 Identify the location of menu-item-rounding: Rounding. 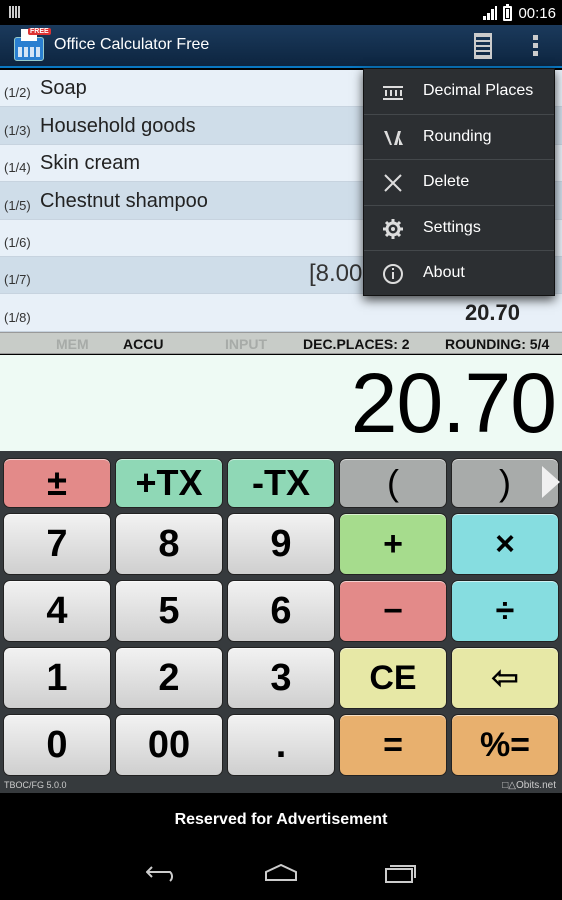
(459, 138).